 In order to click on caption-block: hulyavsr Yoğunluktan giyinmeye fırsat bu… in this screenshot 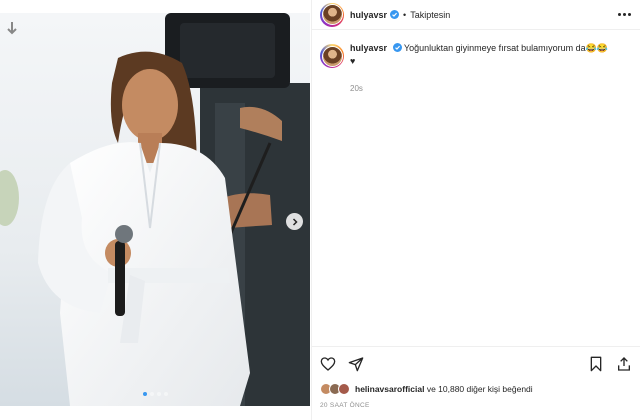, I will do `click(476, 62)`.